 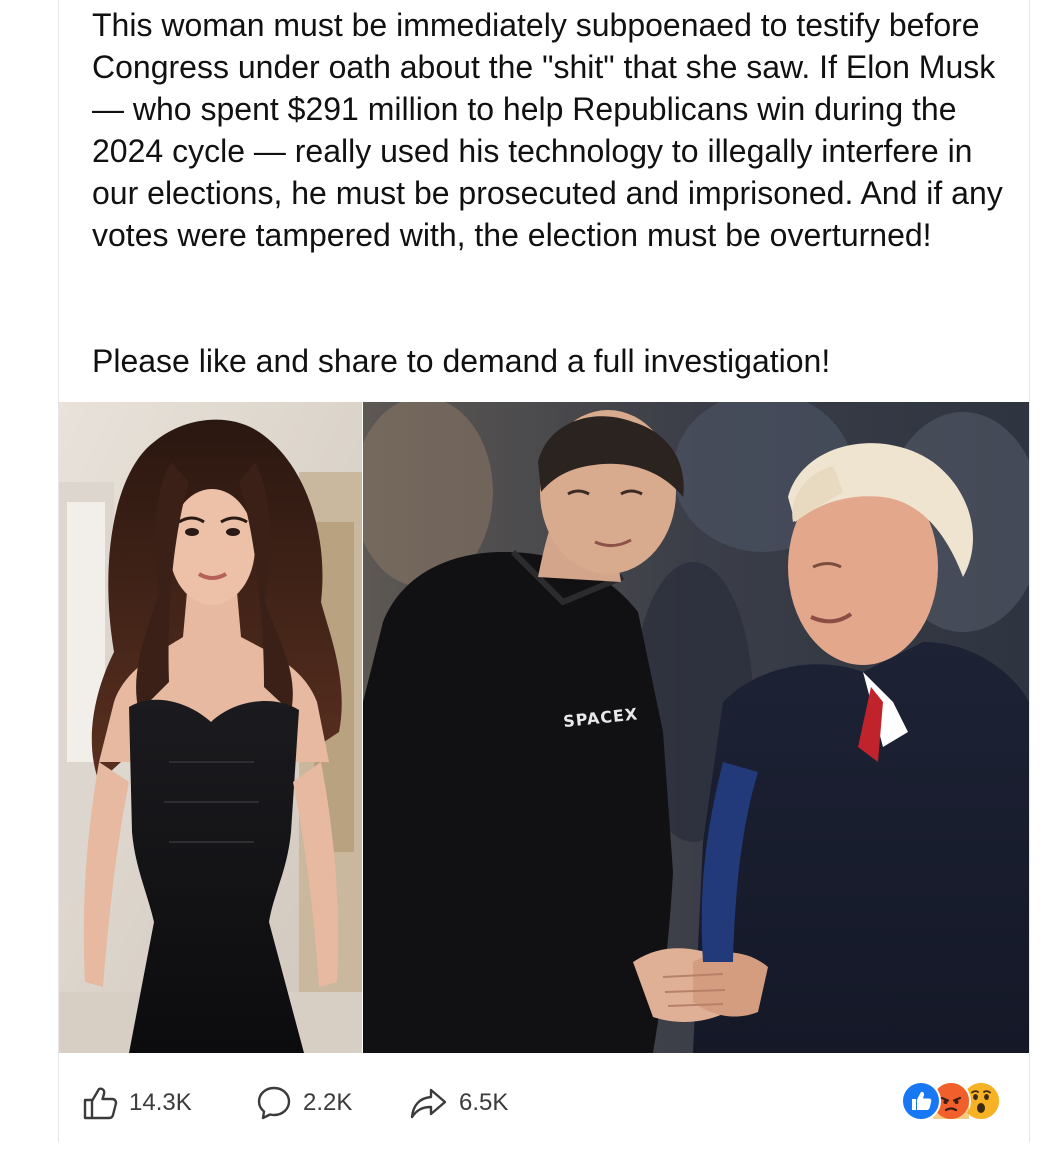 What do you see at coordinates (160, 1102) in the screenshot?
I see `like-count: 14.3K` at bounding box center [160, 1102].